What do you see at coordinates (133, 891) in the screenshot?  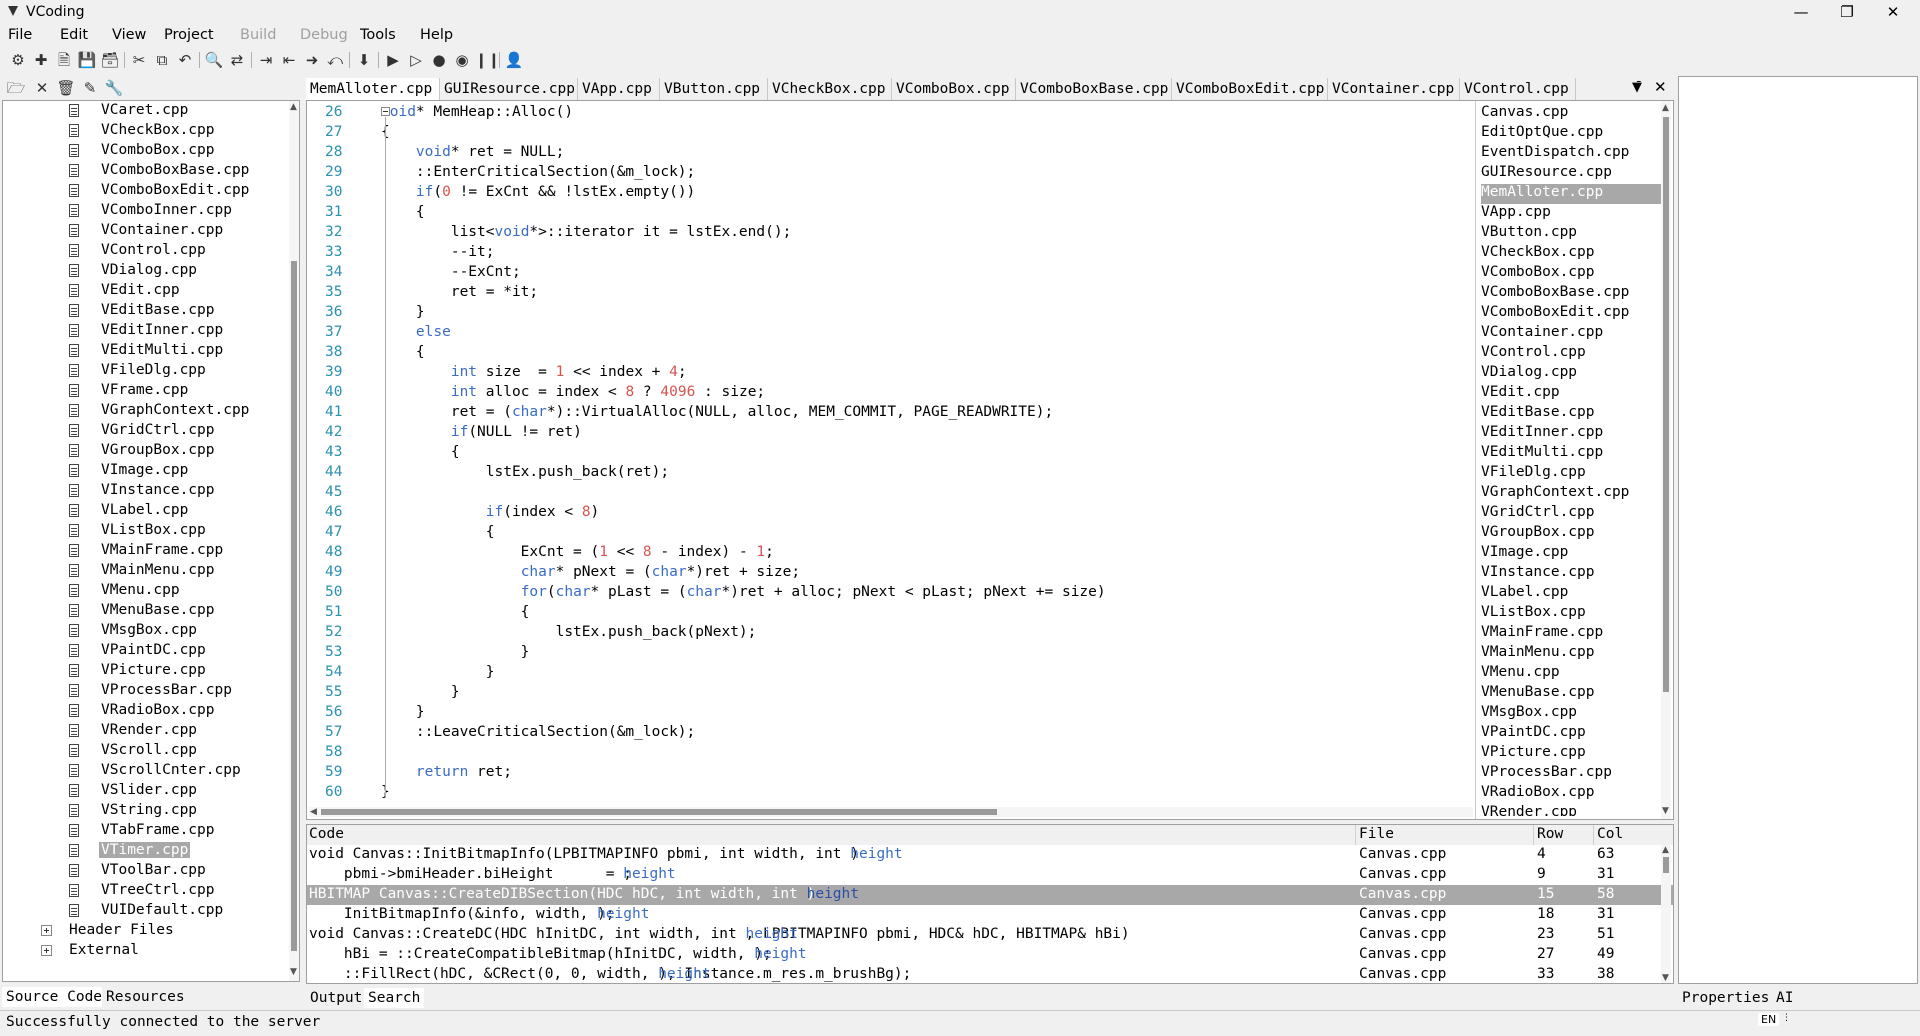 I see `tree-file-item: VTreeCtrl.cpp` at bounding box center [133, 891].